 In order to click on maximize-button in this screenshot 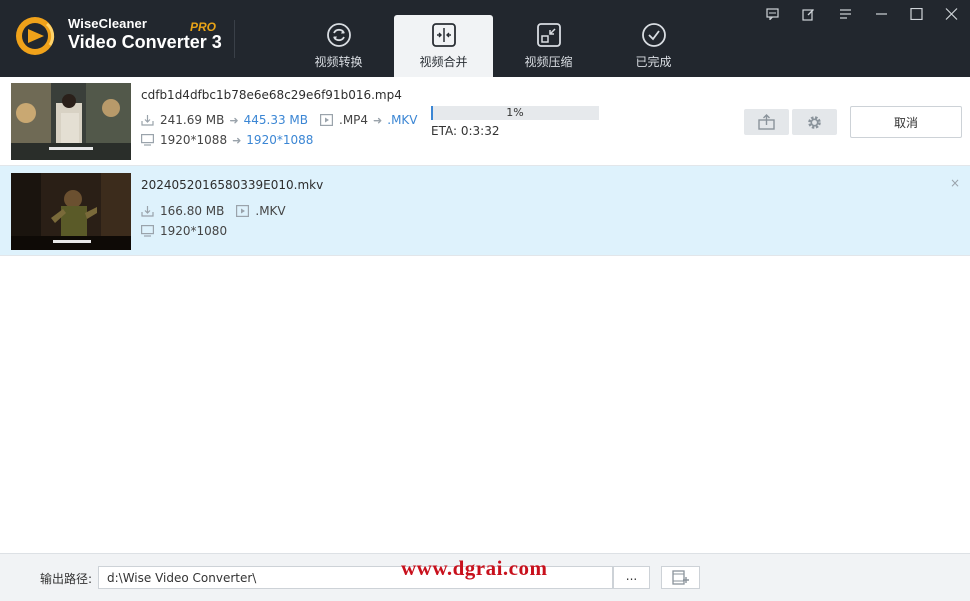, I will do `click(916, 14)`.